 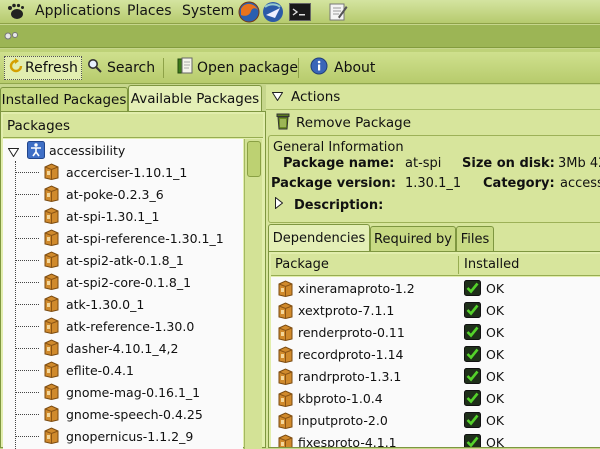 I want to click on toolbar-separator, so click(x=163, y=68).